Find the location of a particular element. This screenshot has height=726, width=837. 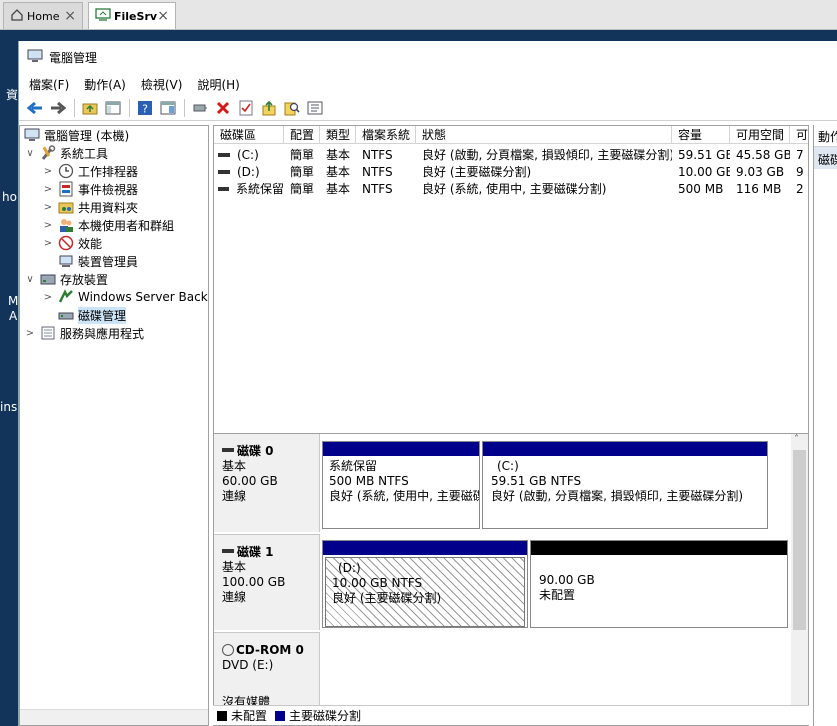

disk-name: 磁碟 0 is located at coordinates (255, 451).